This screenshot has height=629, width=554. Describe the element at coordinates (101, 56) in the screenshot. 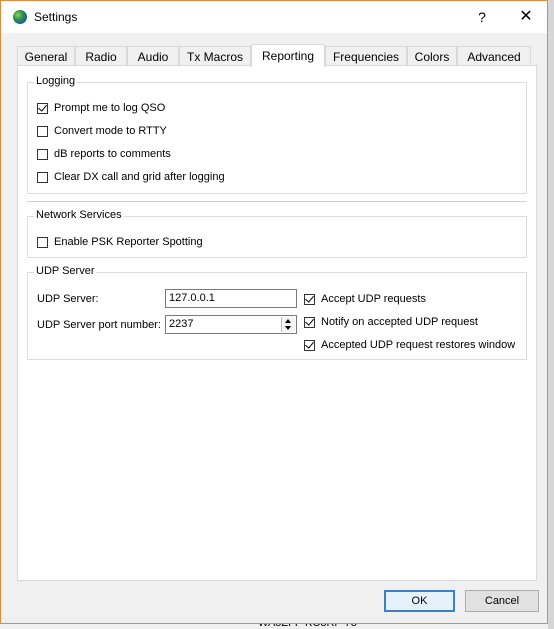

I see `tab-radio: Radio` at that location.